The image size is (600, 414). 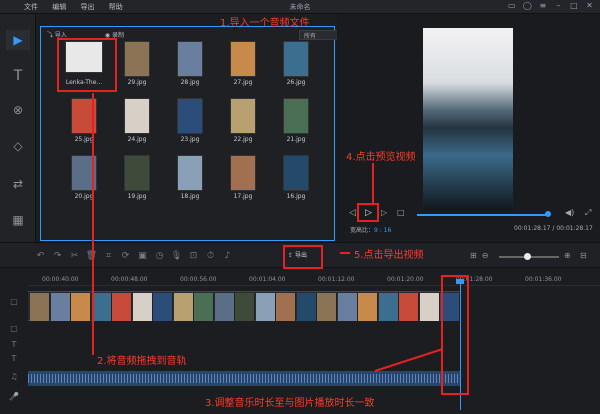 What do you see at coordinates (267, 279) in the screenshot?
I see `ruler-tick-label: 00:01:04.00` at bounding box center [267, 279].